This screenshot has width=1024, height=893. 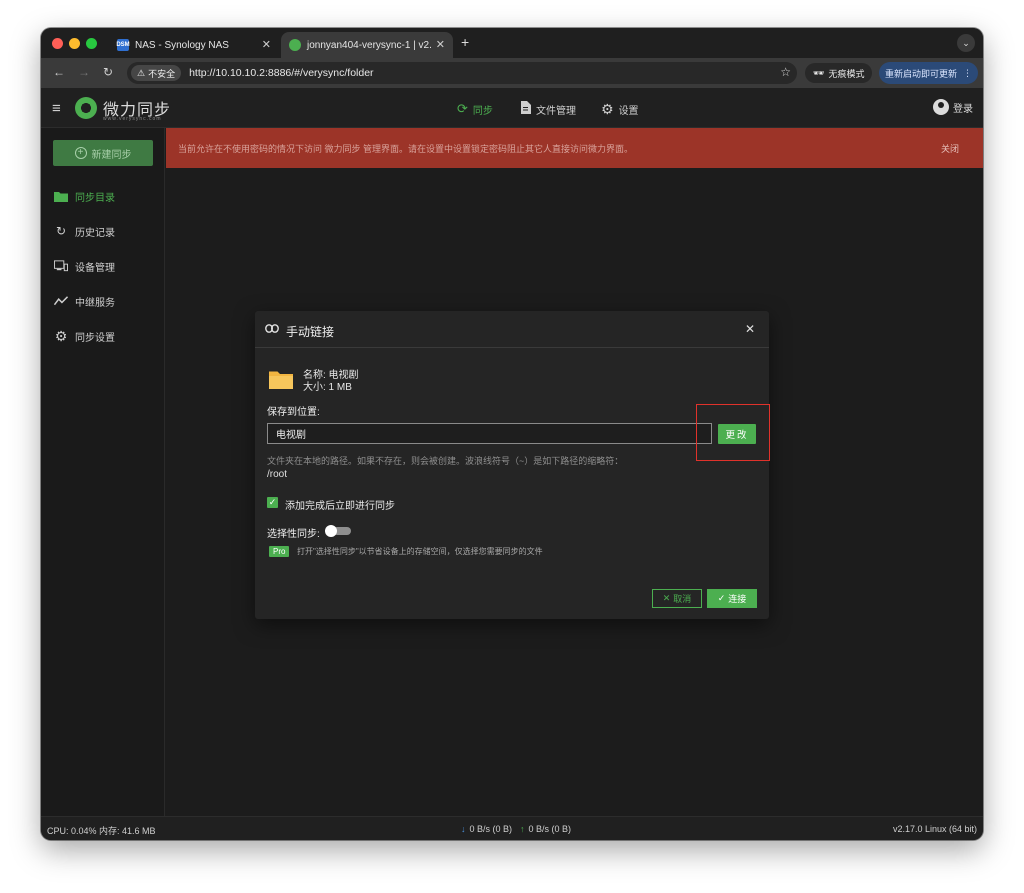 I want to click on cpu-memory-status: CPU: 0.04% 内存: 41.6 MB, so click(x=101, y=831).